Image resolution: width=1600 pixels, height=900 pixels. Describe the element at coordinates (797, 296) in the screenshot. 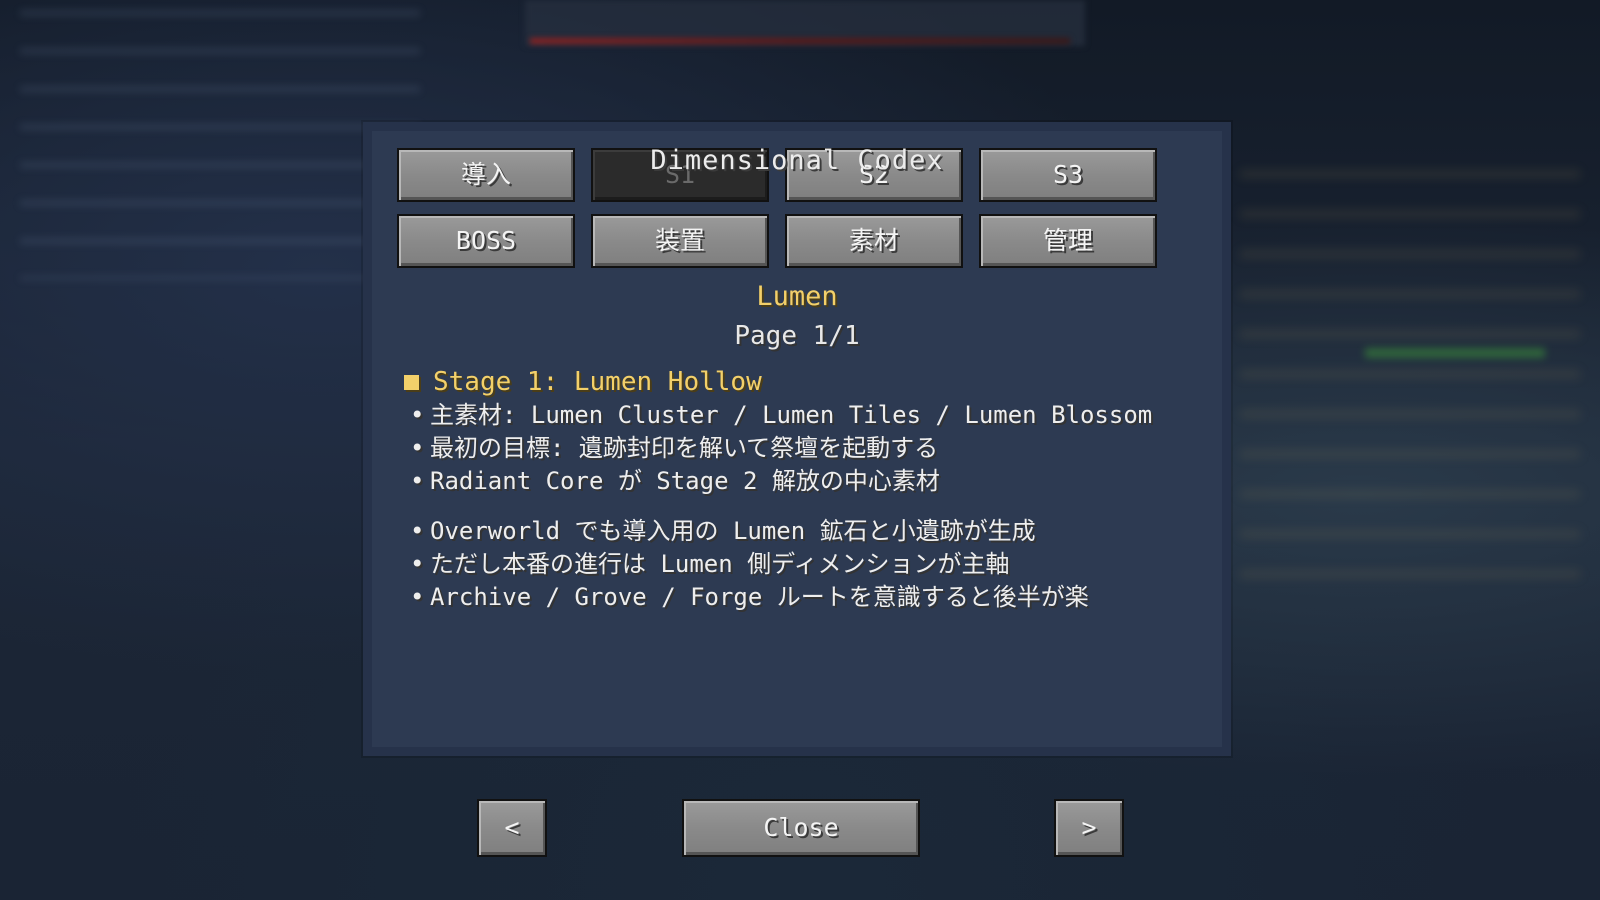

I see `page-heading: Lumen` at that location.